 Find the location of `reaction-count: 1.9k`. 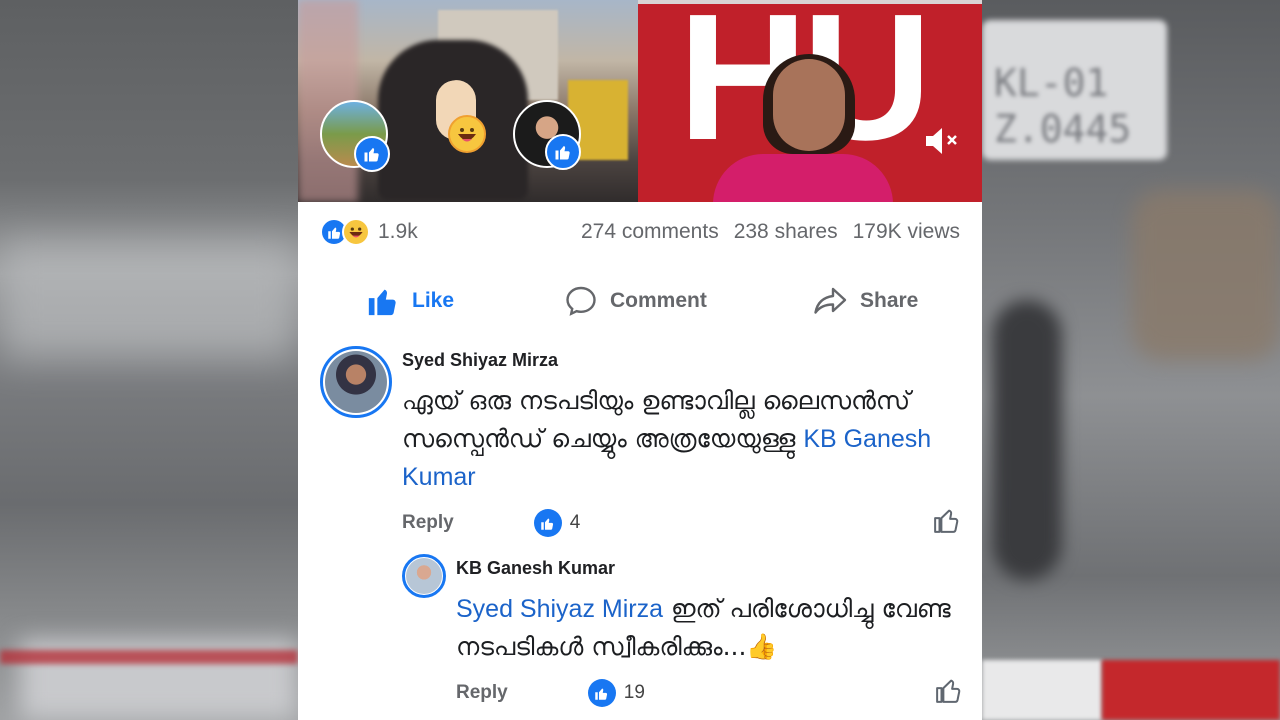

reaction-count: 1.9k is located at coordinates (398, 231).